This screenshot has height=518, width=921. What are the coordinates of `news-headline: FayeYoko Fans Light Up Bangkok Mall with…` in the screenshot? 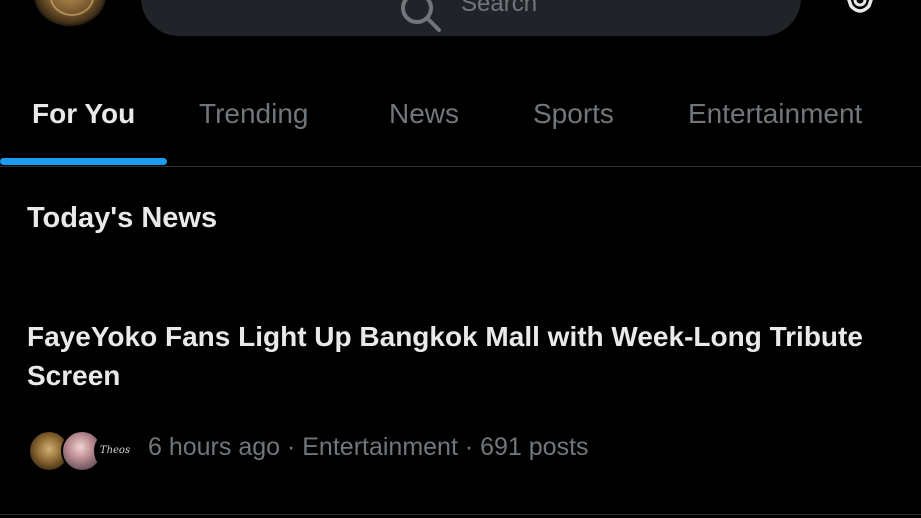 It's located at (462, 356).